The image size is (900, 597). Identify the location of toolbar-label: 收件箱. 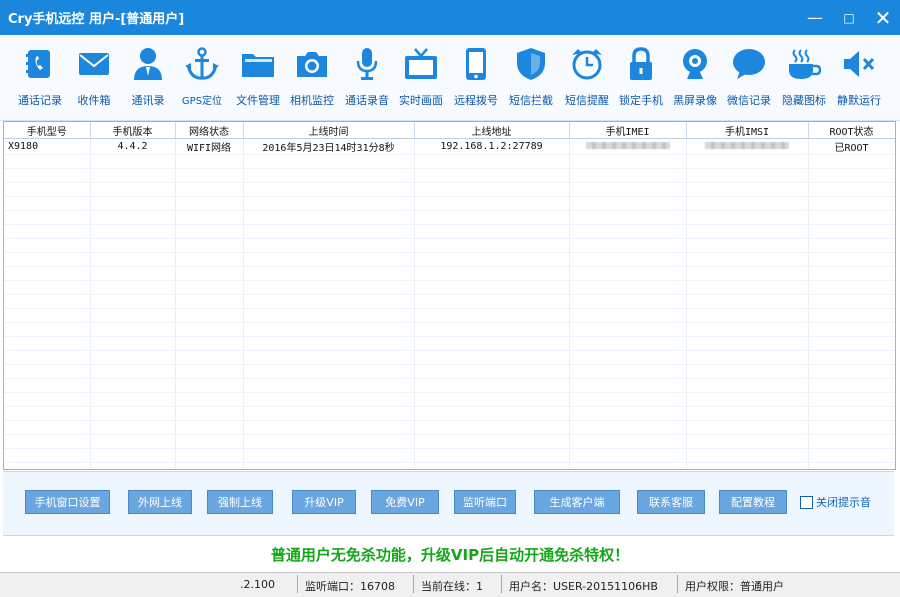
(94, 100).